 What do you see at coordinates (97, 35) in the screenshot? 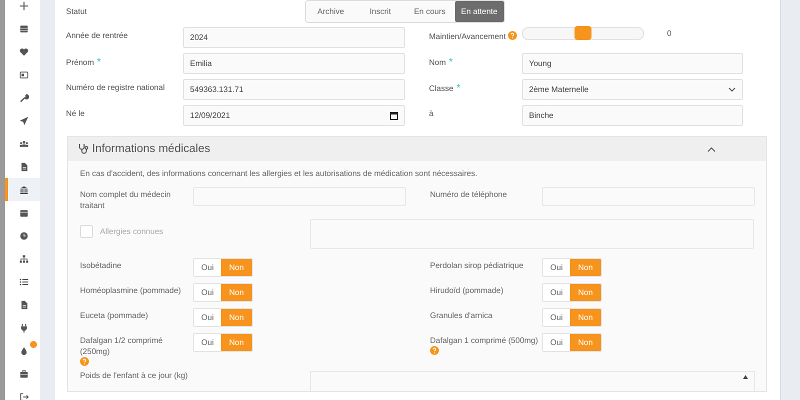
I see `field-label: Année de rentrée` at bounding box center [97, 35].